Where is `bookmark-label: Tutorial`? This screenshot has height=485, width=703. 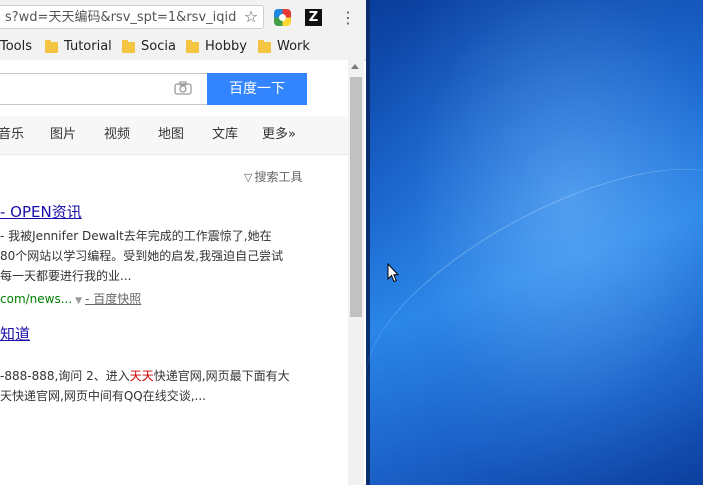
bookmark-label: Tutorial is located at coordinates (88, 46).